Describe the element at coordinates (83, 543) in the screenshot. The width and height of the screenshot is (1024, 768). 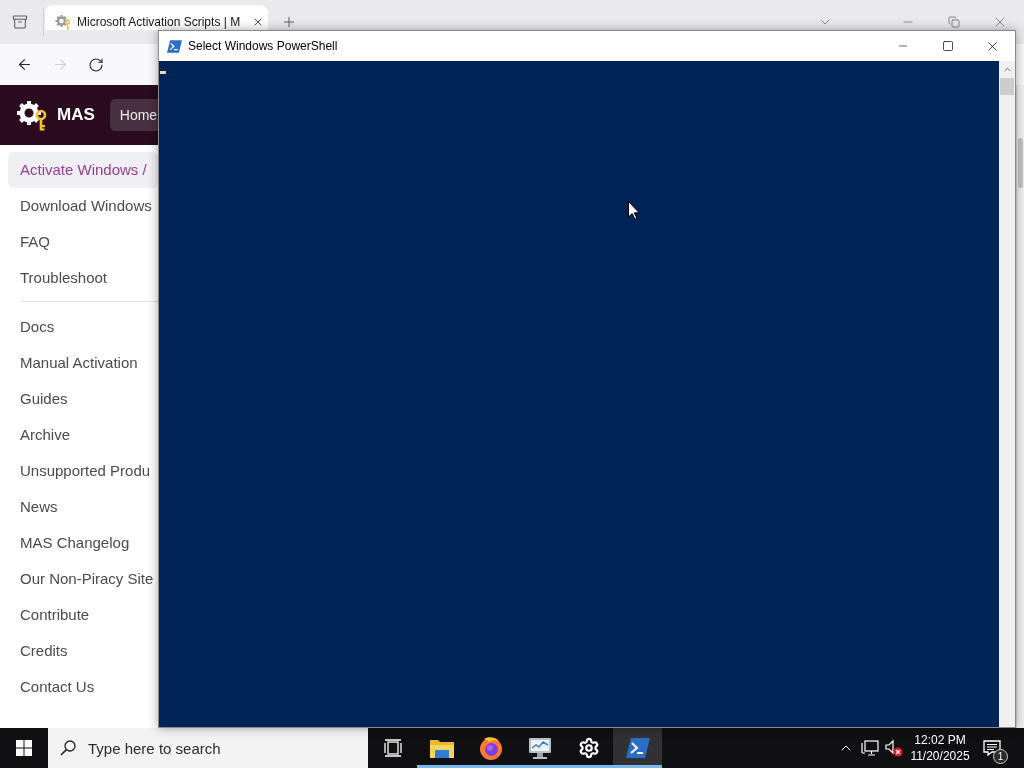
I see `sidebar-link: MAS Changelog` at that location.